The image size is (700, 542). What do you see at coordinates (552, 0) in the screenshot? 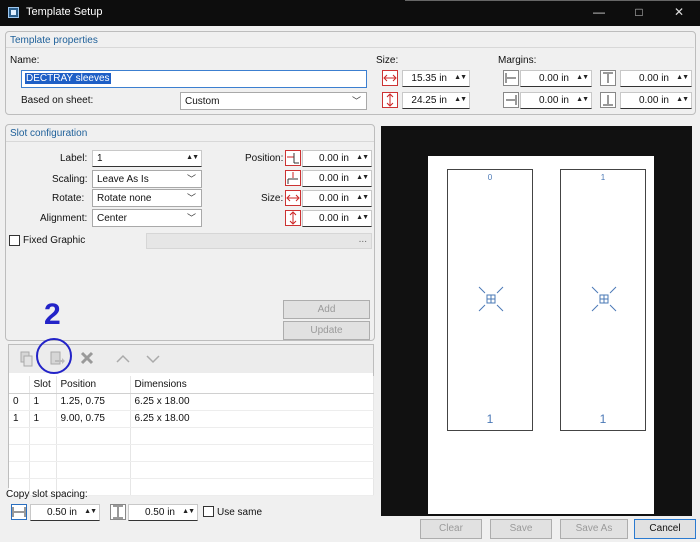
I see `taskbar-edge` at bounding box center [552, 0].